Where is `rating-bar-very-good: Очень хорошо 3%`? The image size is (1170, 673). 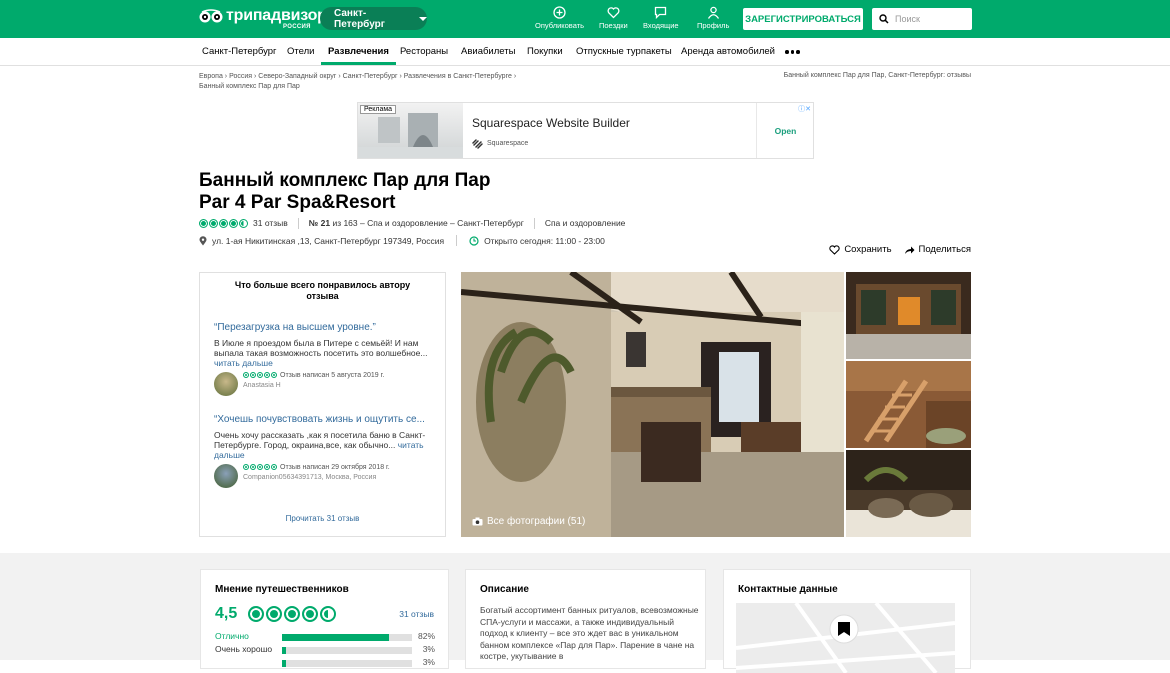 rating-bar-very-good: Очень хорошо 3% is located at coordinates (325, 649).